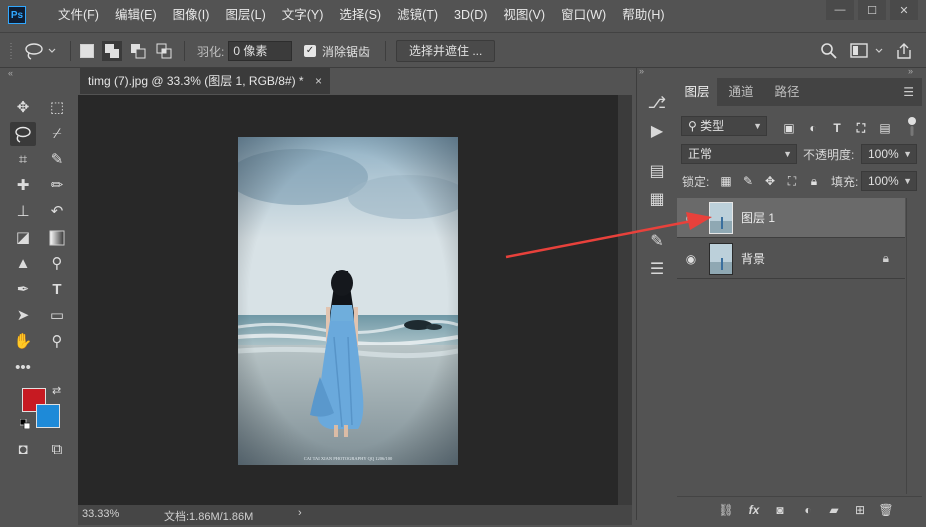 This screenshot has width=926, height=527. Describe the element at coordinates (205, 81) in the screenshot. I see `document-tab: timg (7).jpg @ 33.3% (图层 1, RGB/8#) * ×` at that location.